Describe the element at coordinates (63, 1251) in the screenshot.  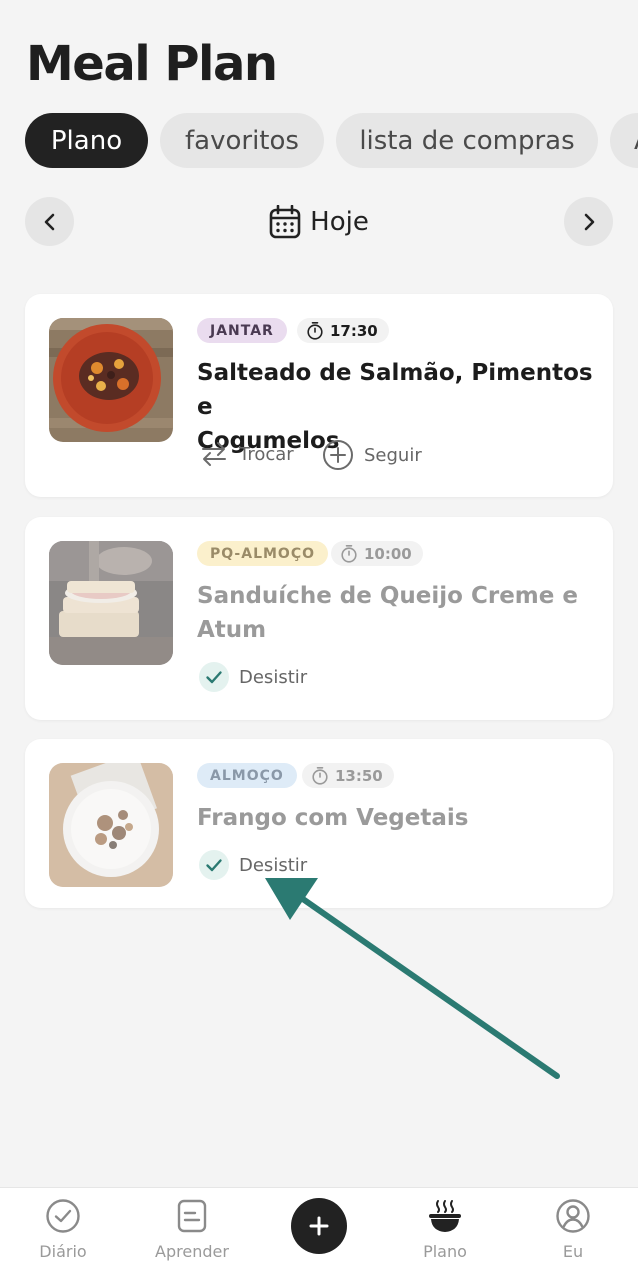
I see `nav-diario-label: Diário` at that location.